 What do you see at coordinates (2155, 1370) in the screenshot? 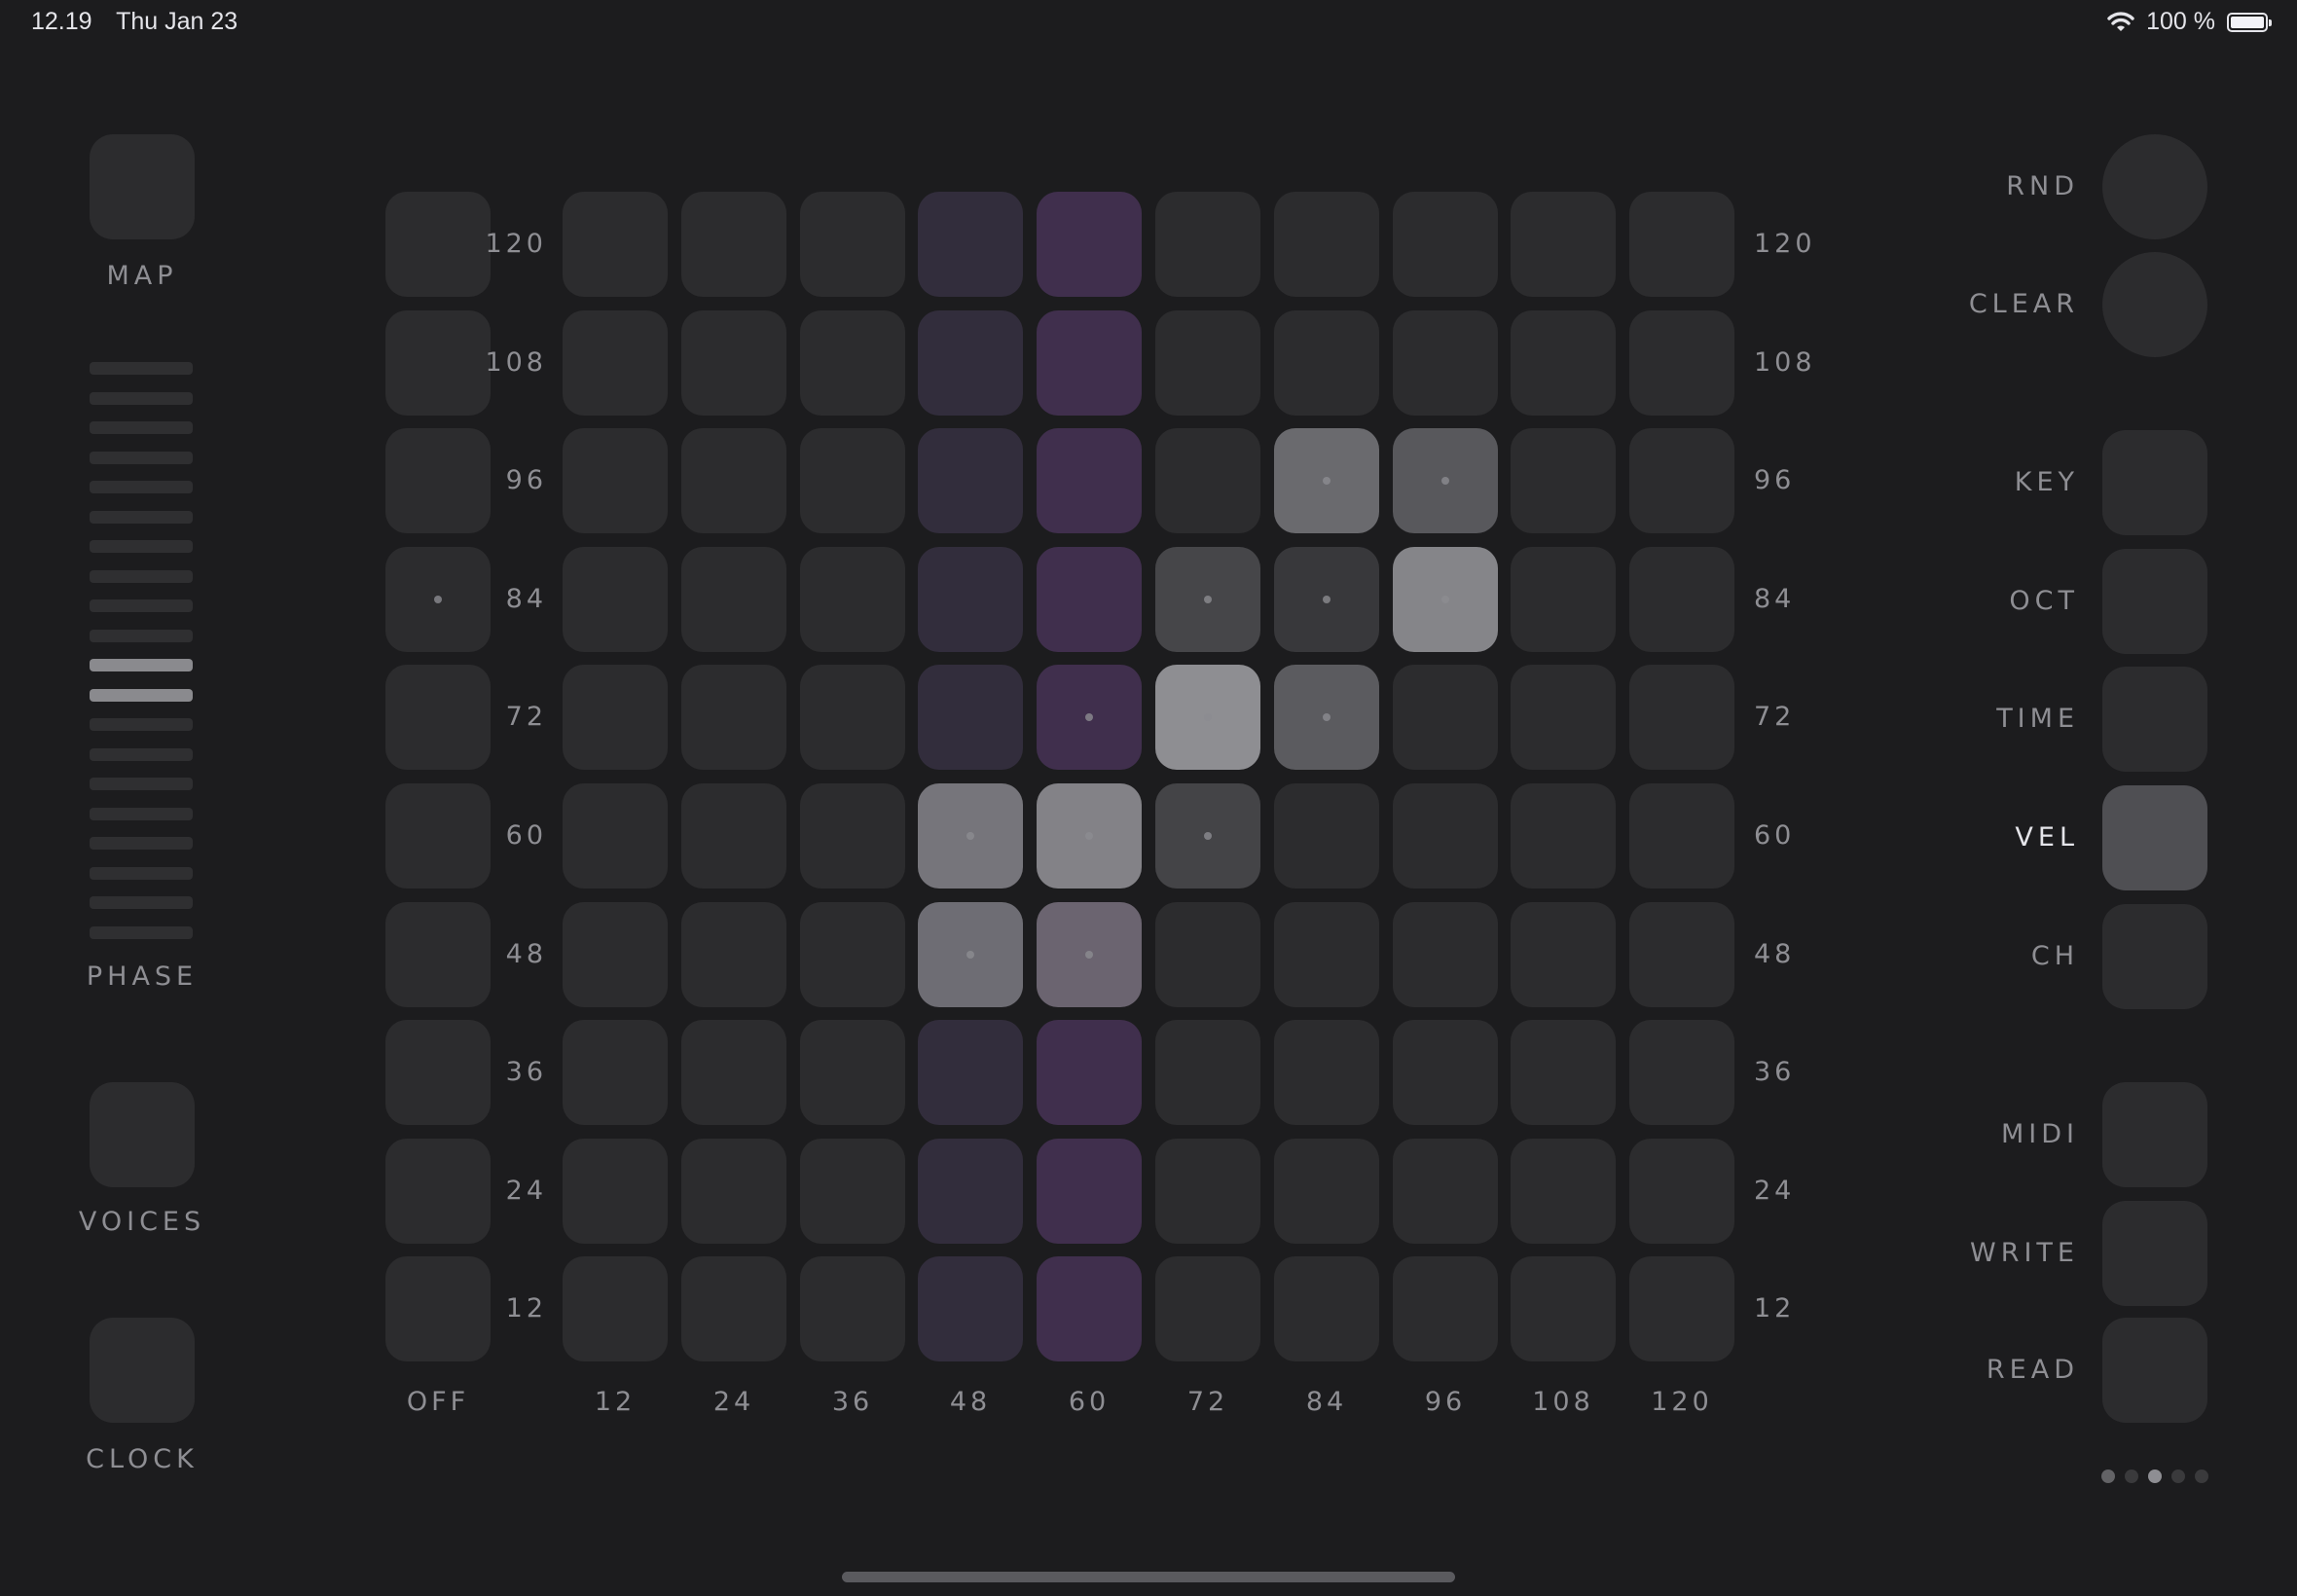
I see `read-button` at bounding box center [2155, 1370].